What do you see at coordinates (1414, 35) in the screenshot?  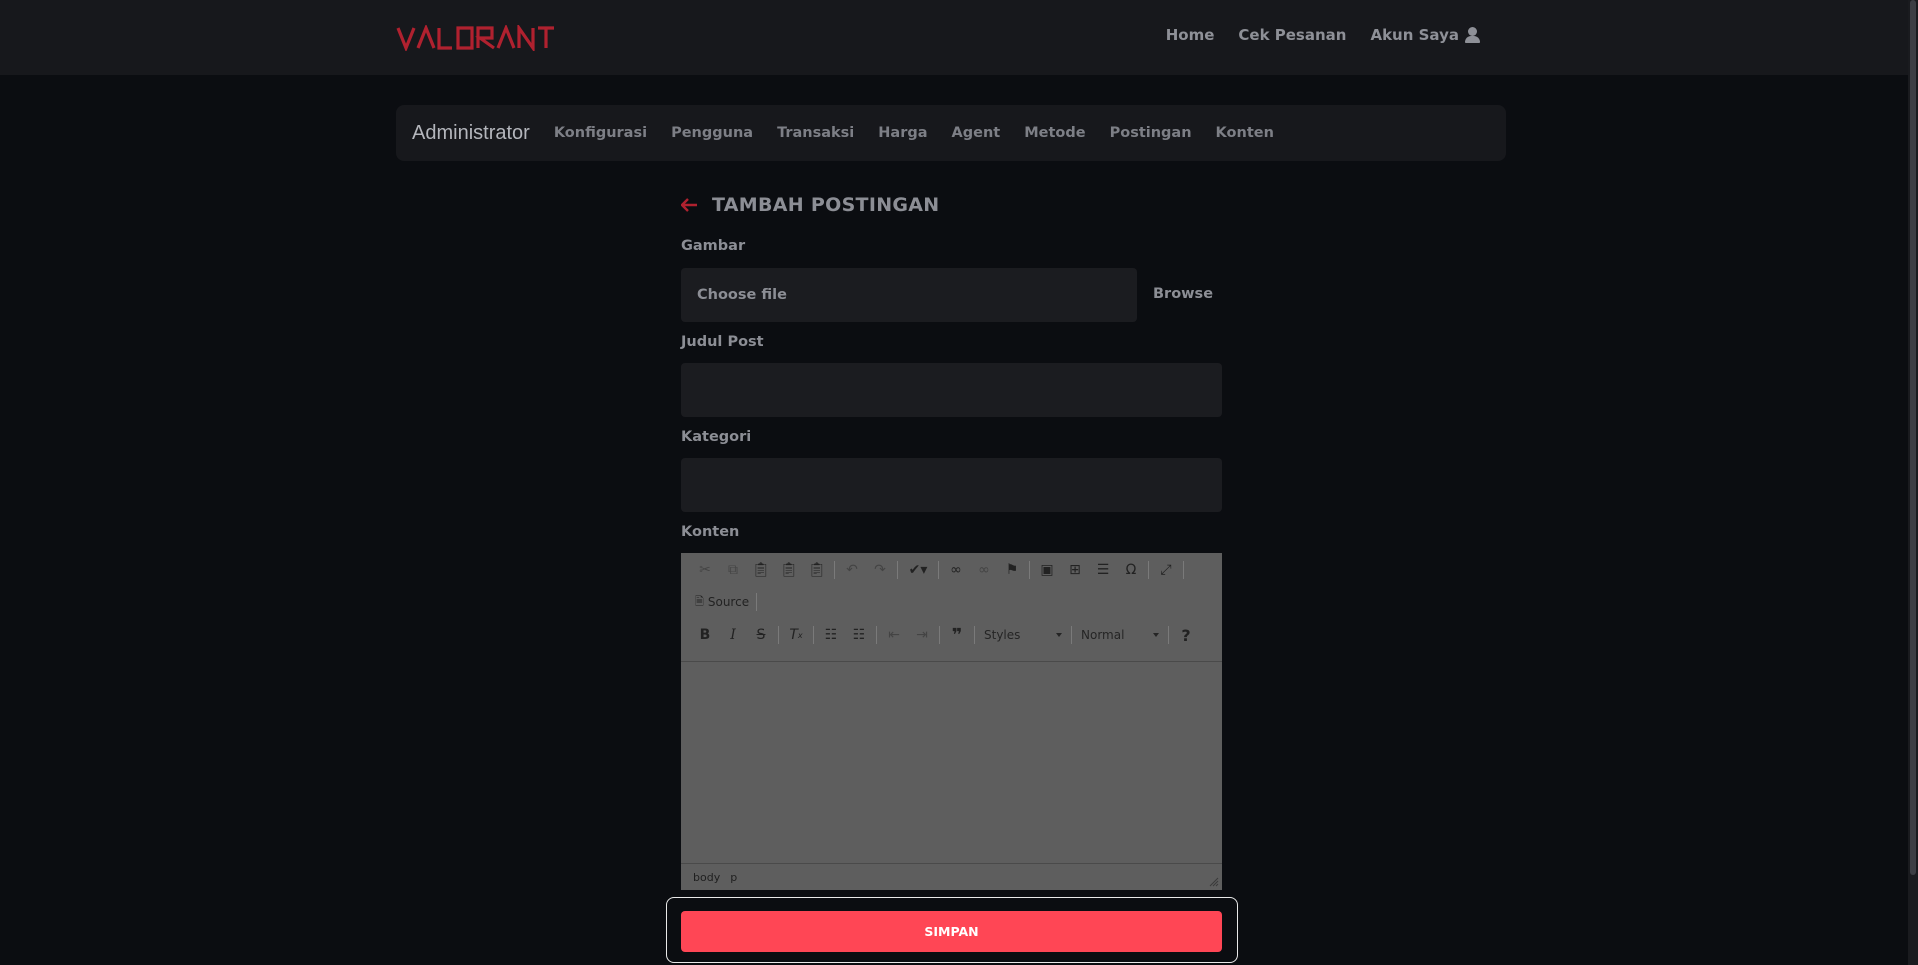 I see `nav-akun-saya-label: Akun Saya` at bounding box center [1414, 35].